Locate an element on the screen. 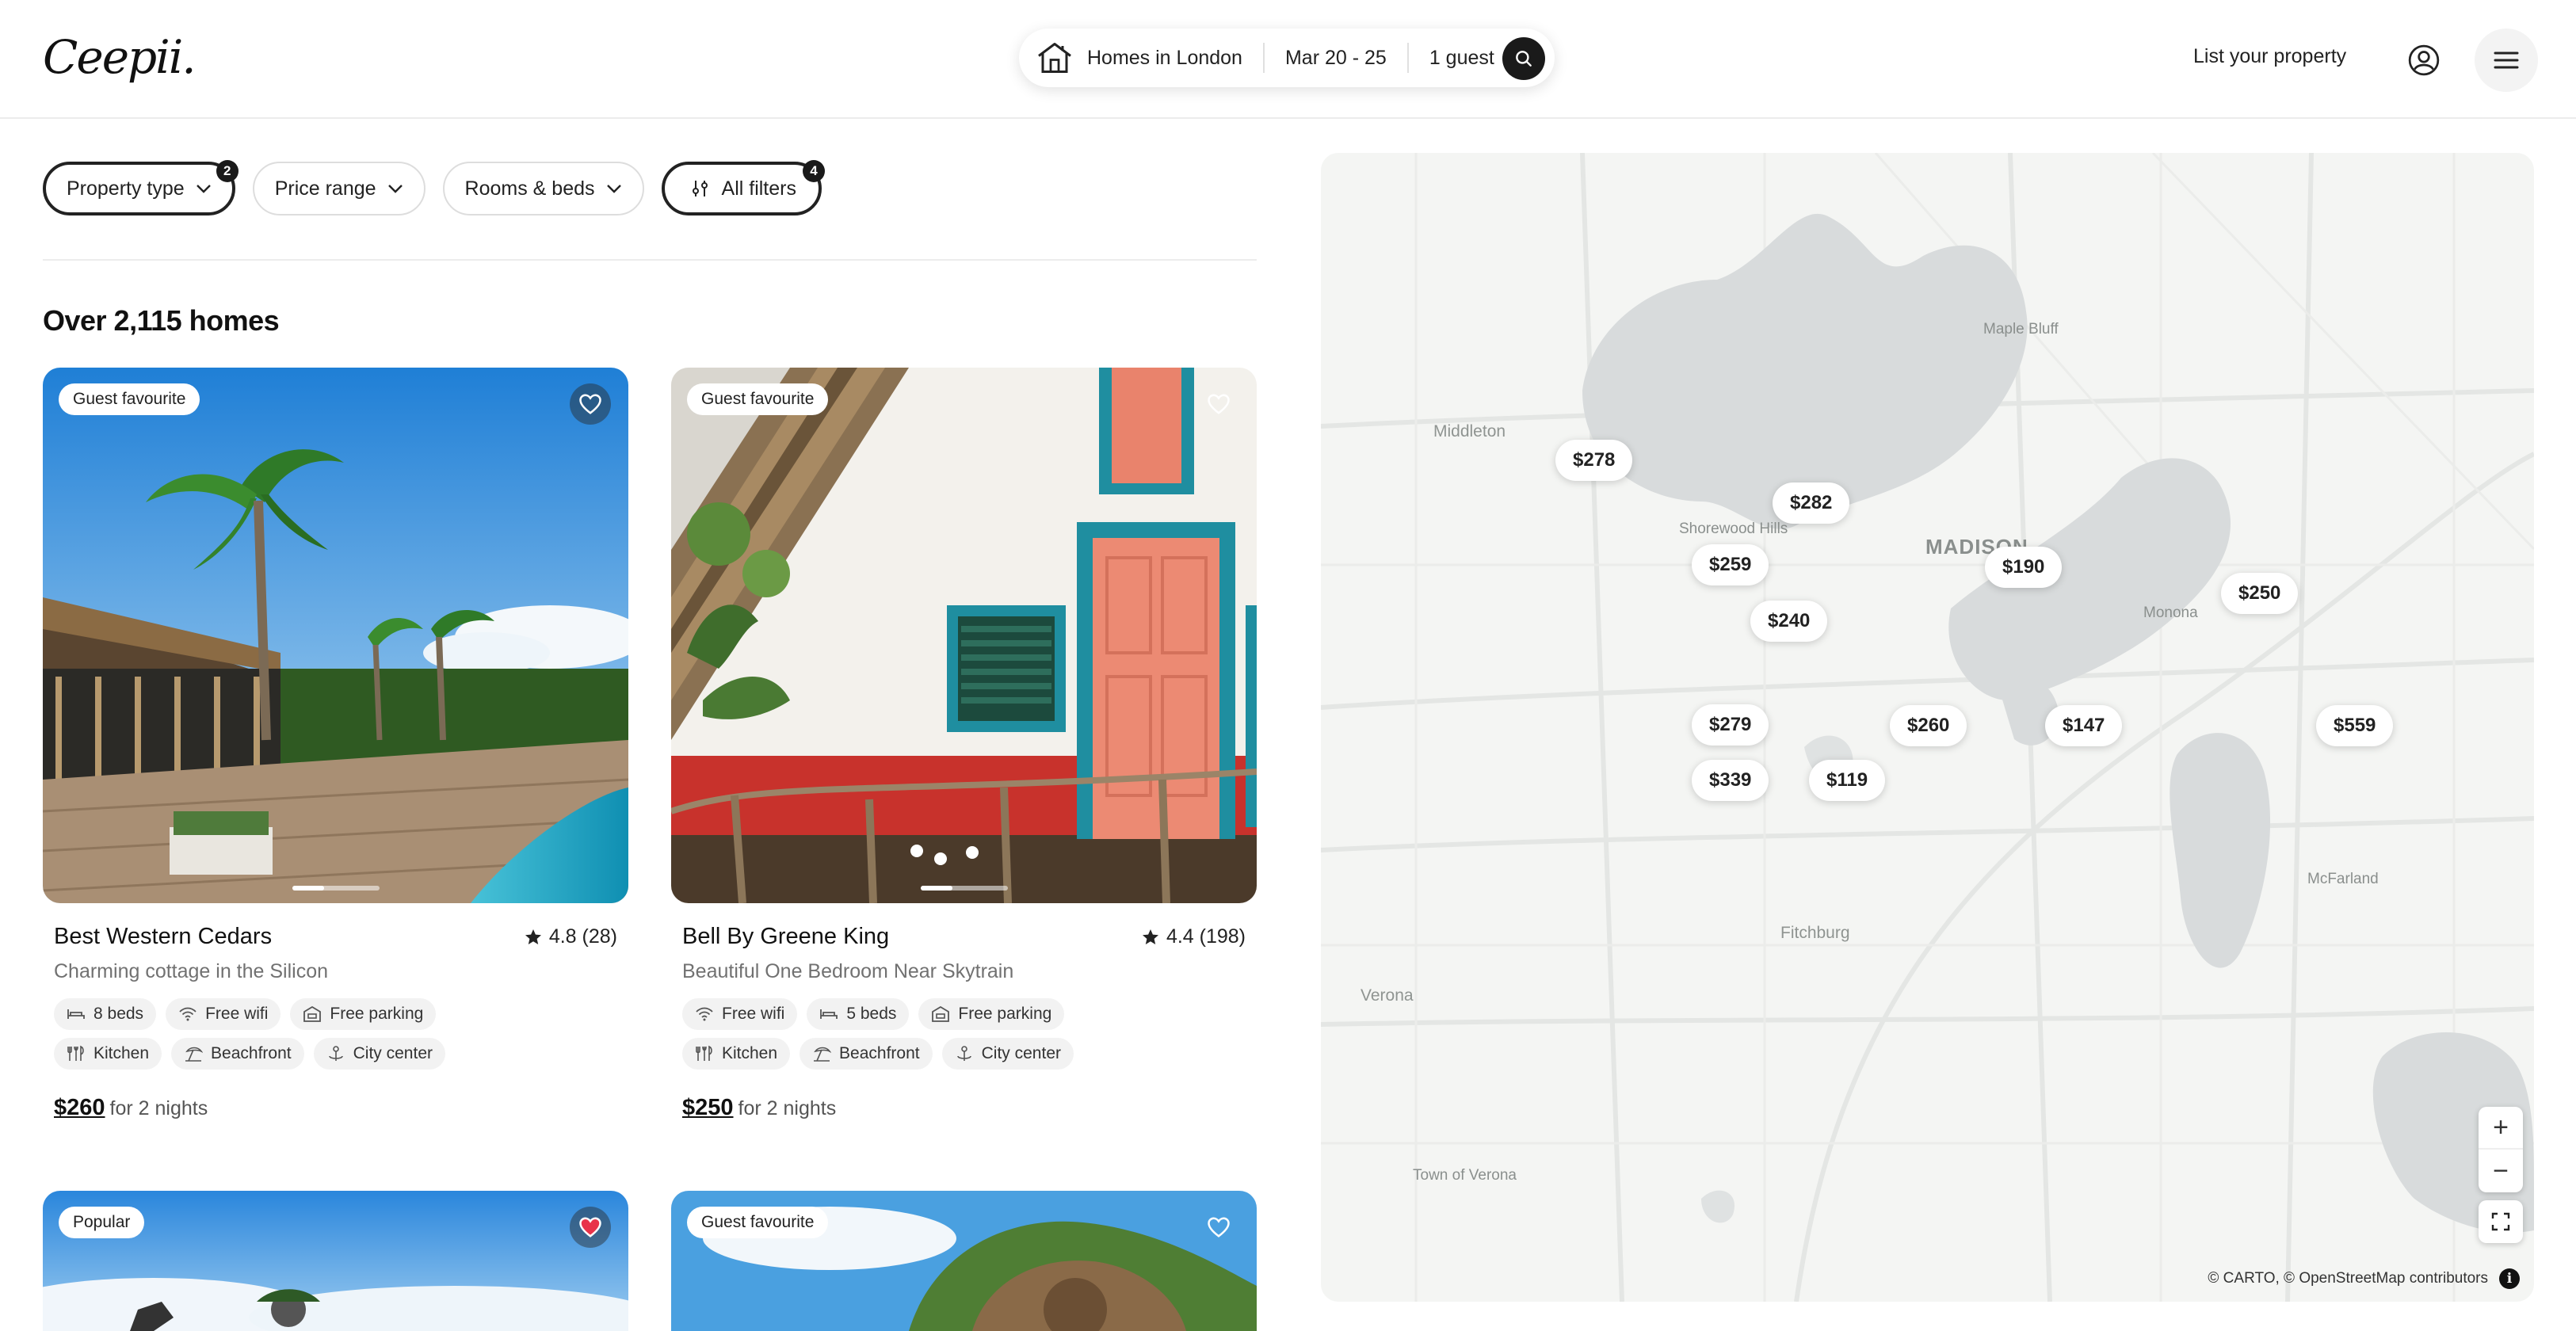 Image resolution: width=2576 pixels, height=1331 pixels. price-marker: $260 is located at coordinates (1928, 725).